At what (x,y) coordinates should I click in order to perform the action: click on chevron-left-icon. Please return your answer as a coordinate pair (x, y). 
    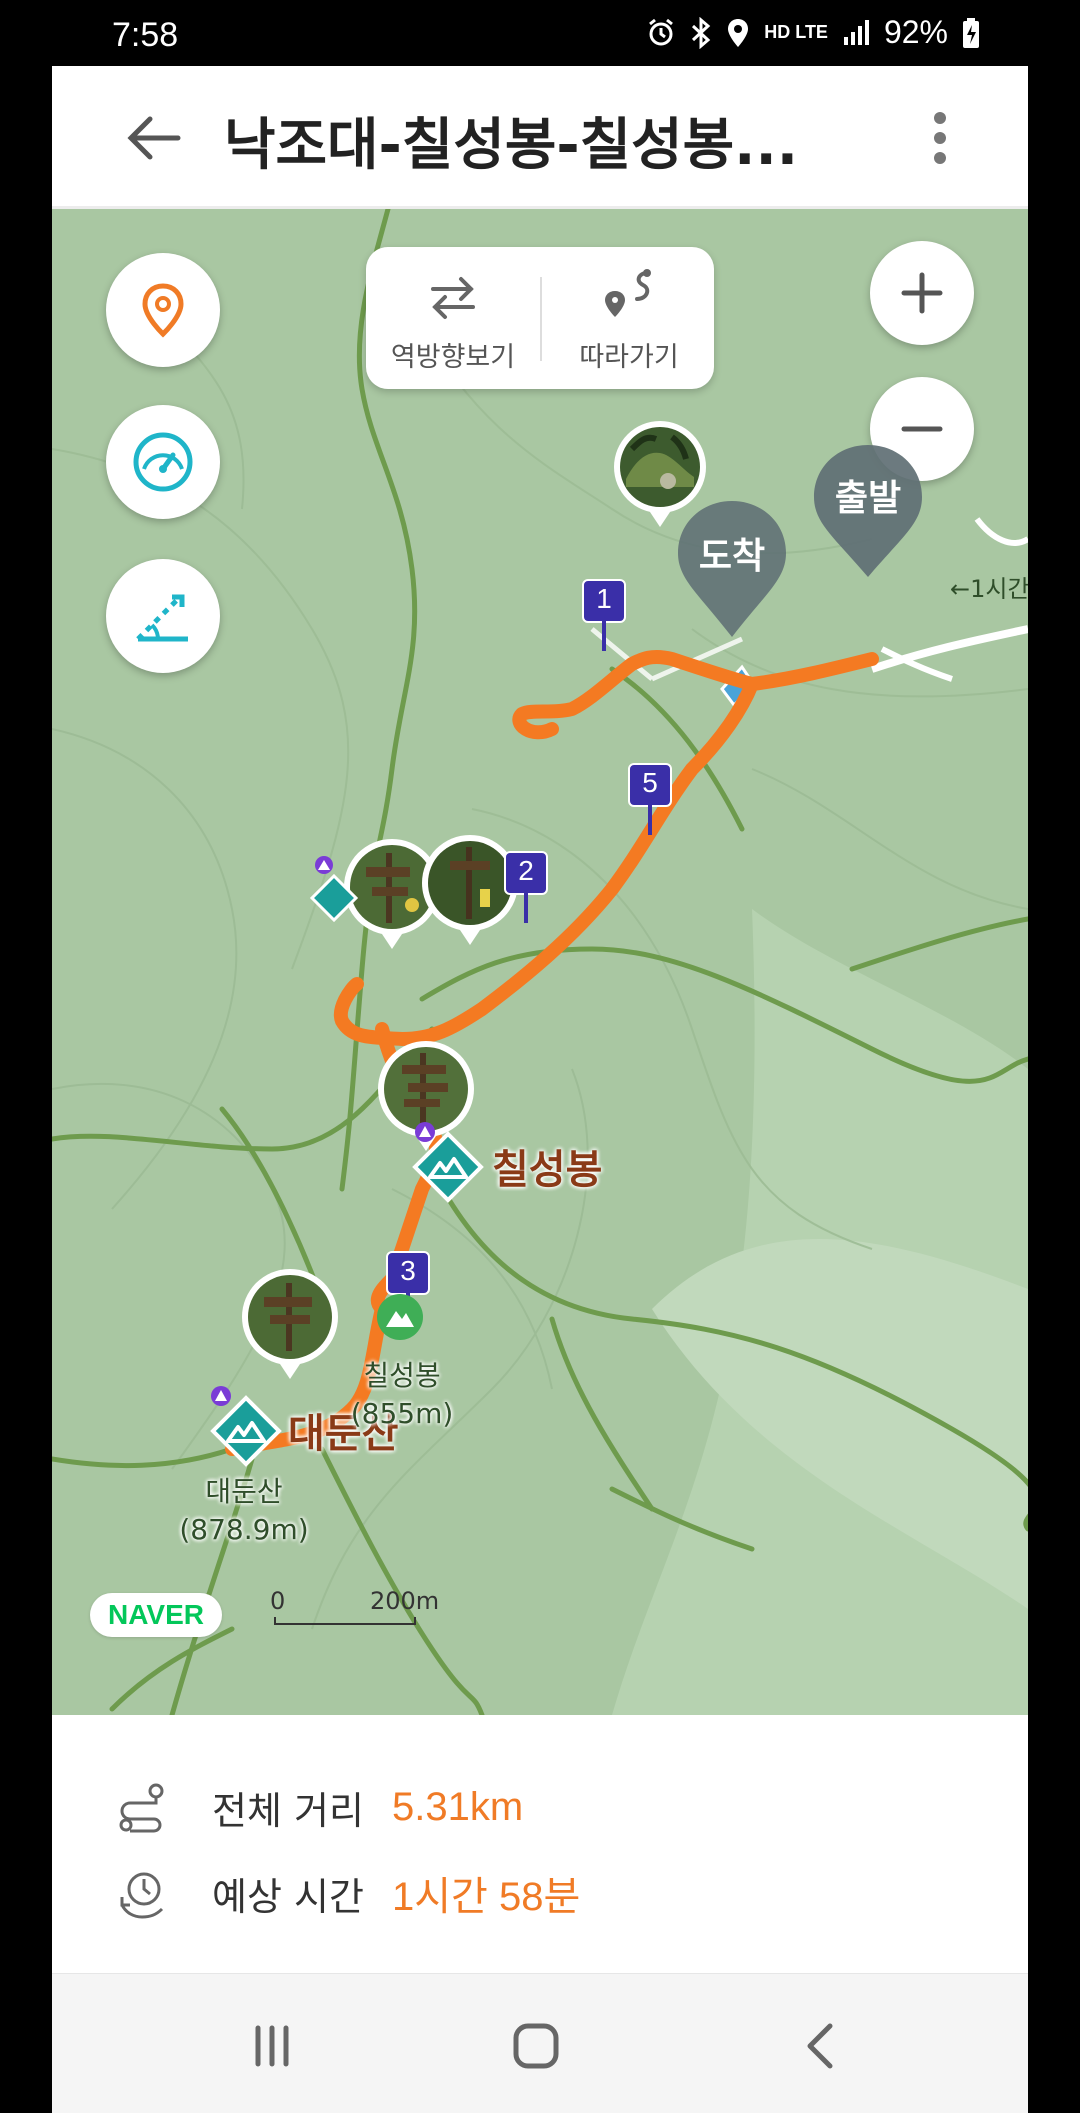
    Looking at the image, I should click on (820, 2046).